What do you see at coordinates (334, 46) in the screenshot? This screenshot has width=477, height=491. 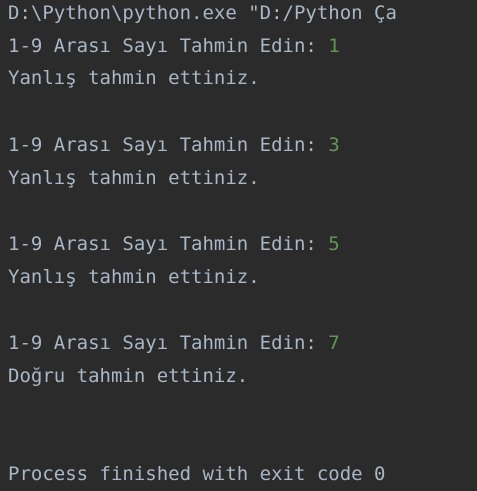 I see `user-input-value: 1` at bounding box center [334, 46].